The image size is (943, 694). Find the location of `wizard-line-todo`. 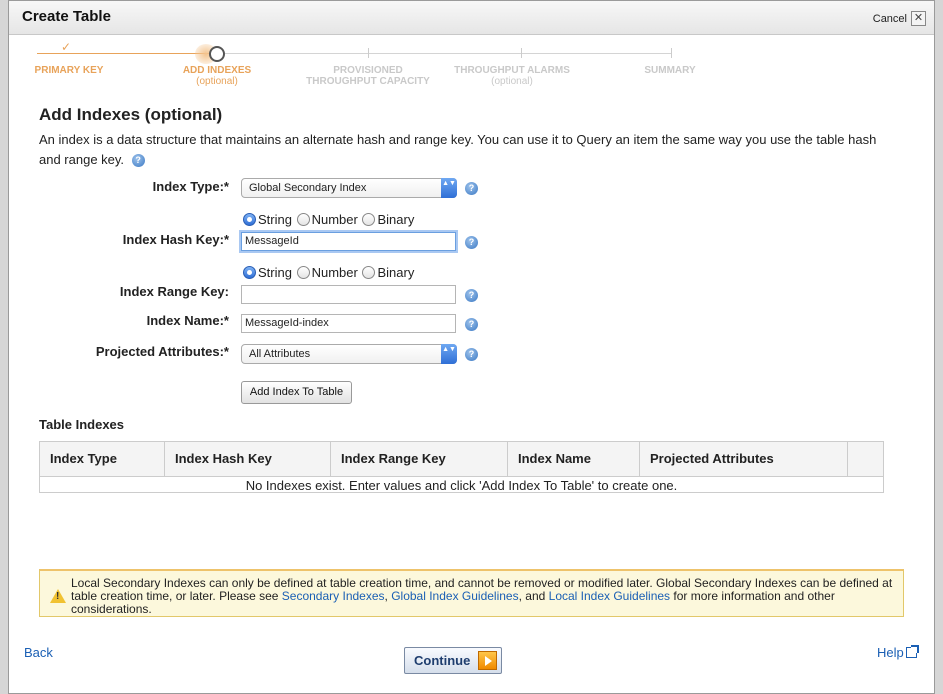

wizard-line-todo is located at coordinates (448, 53).